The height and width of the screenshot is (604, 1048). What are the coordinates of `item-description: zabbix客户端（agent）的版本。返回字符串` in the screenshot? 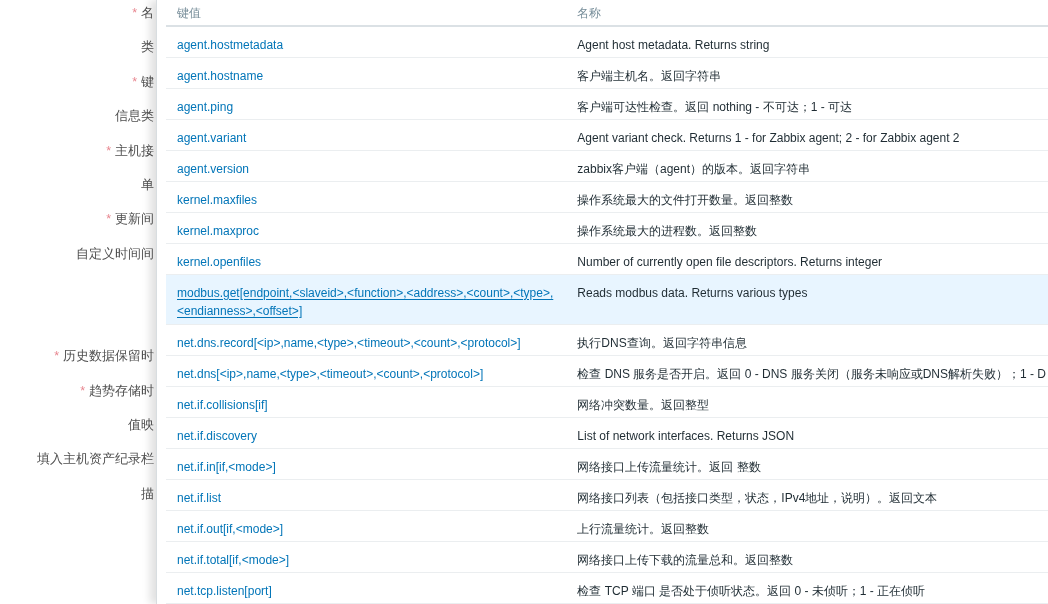 It's located at (694, 168).